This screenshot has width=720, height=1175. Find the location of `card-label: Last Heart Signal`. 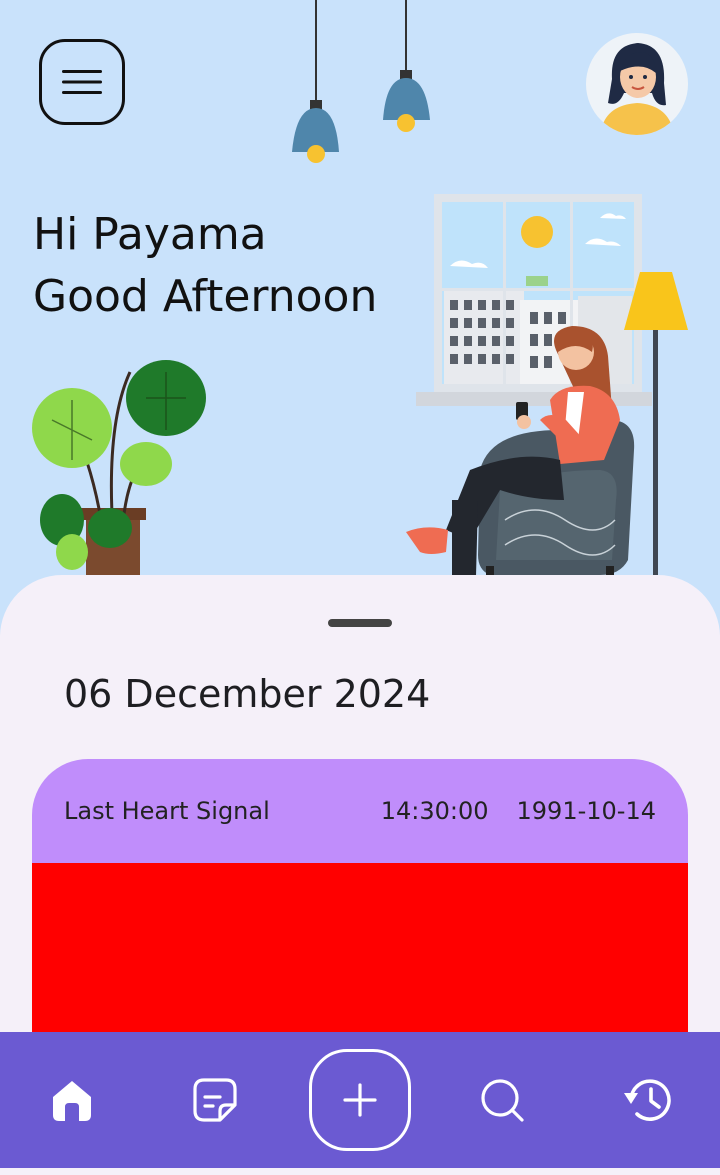

card-label: Last Heart Signal is located at coordinates (167, 811).